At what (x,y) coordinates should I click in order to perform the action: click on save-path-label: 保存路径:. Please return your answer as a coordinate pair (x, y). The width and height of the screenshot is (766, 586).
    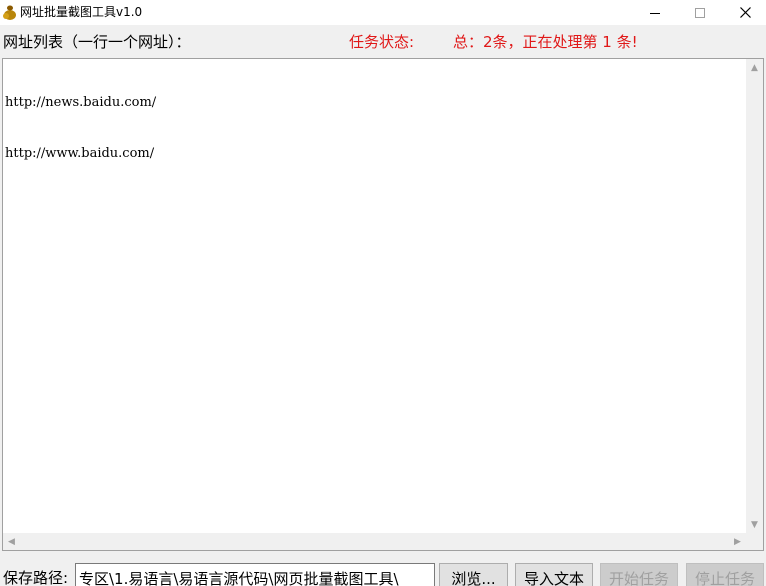
    Looking at the image, I should click on (36, 577).